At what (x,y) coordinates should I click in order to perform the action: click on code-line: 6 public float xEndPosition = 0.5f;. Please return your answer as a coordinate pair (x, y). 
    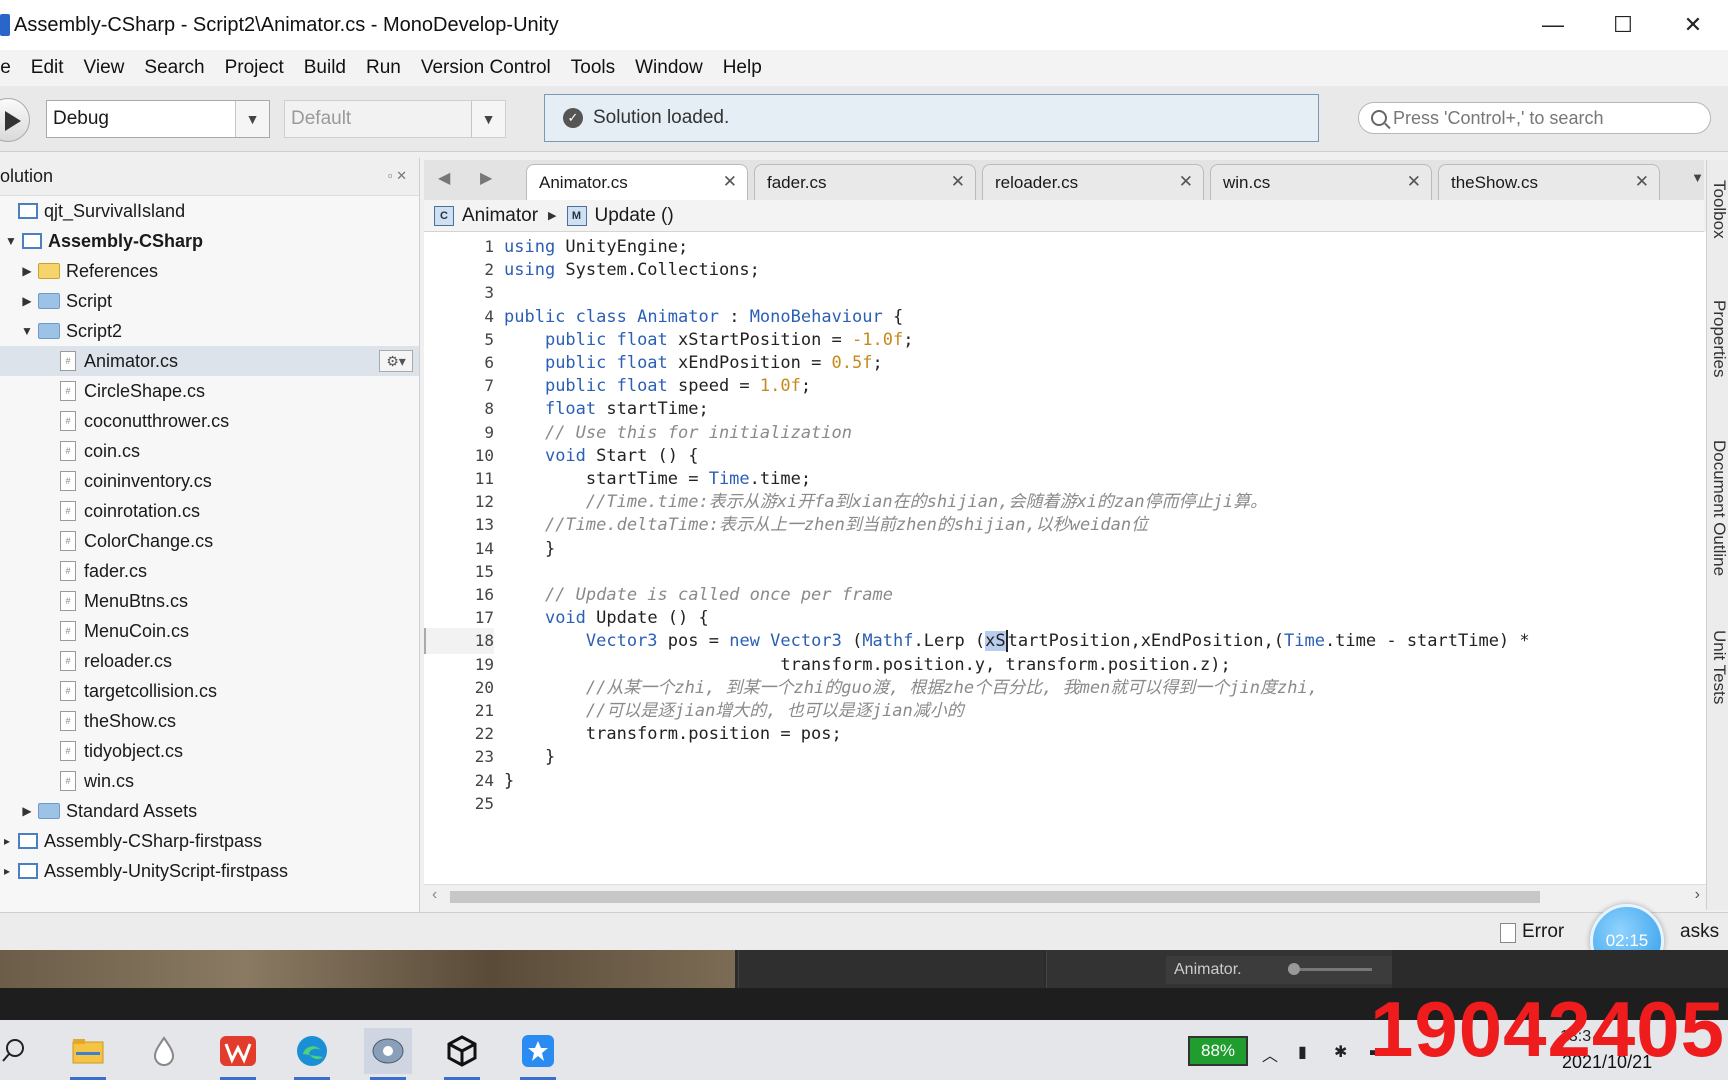
    Looking at the image, I should click on (1066, 363).